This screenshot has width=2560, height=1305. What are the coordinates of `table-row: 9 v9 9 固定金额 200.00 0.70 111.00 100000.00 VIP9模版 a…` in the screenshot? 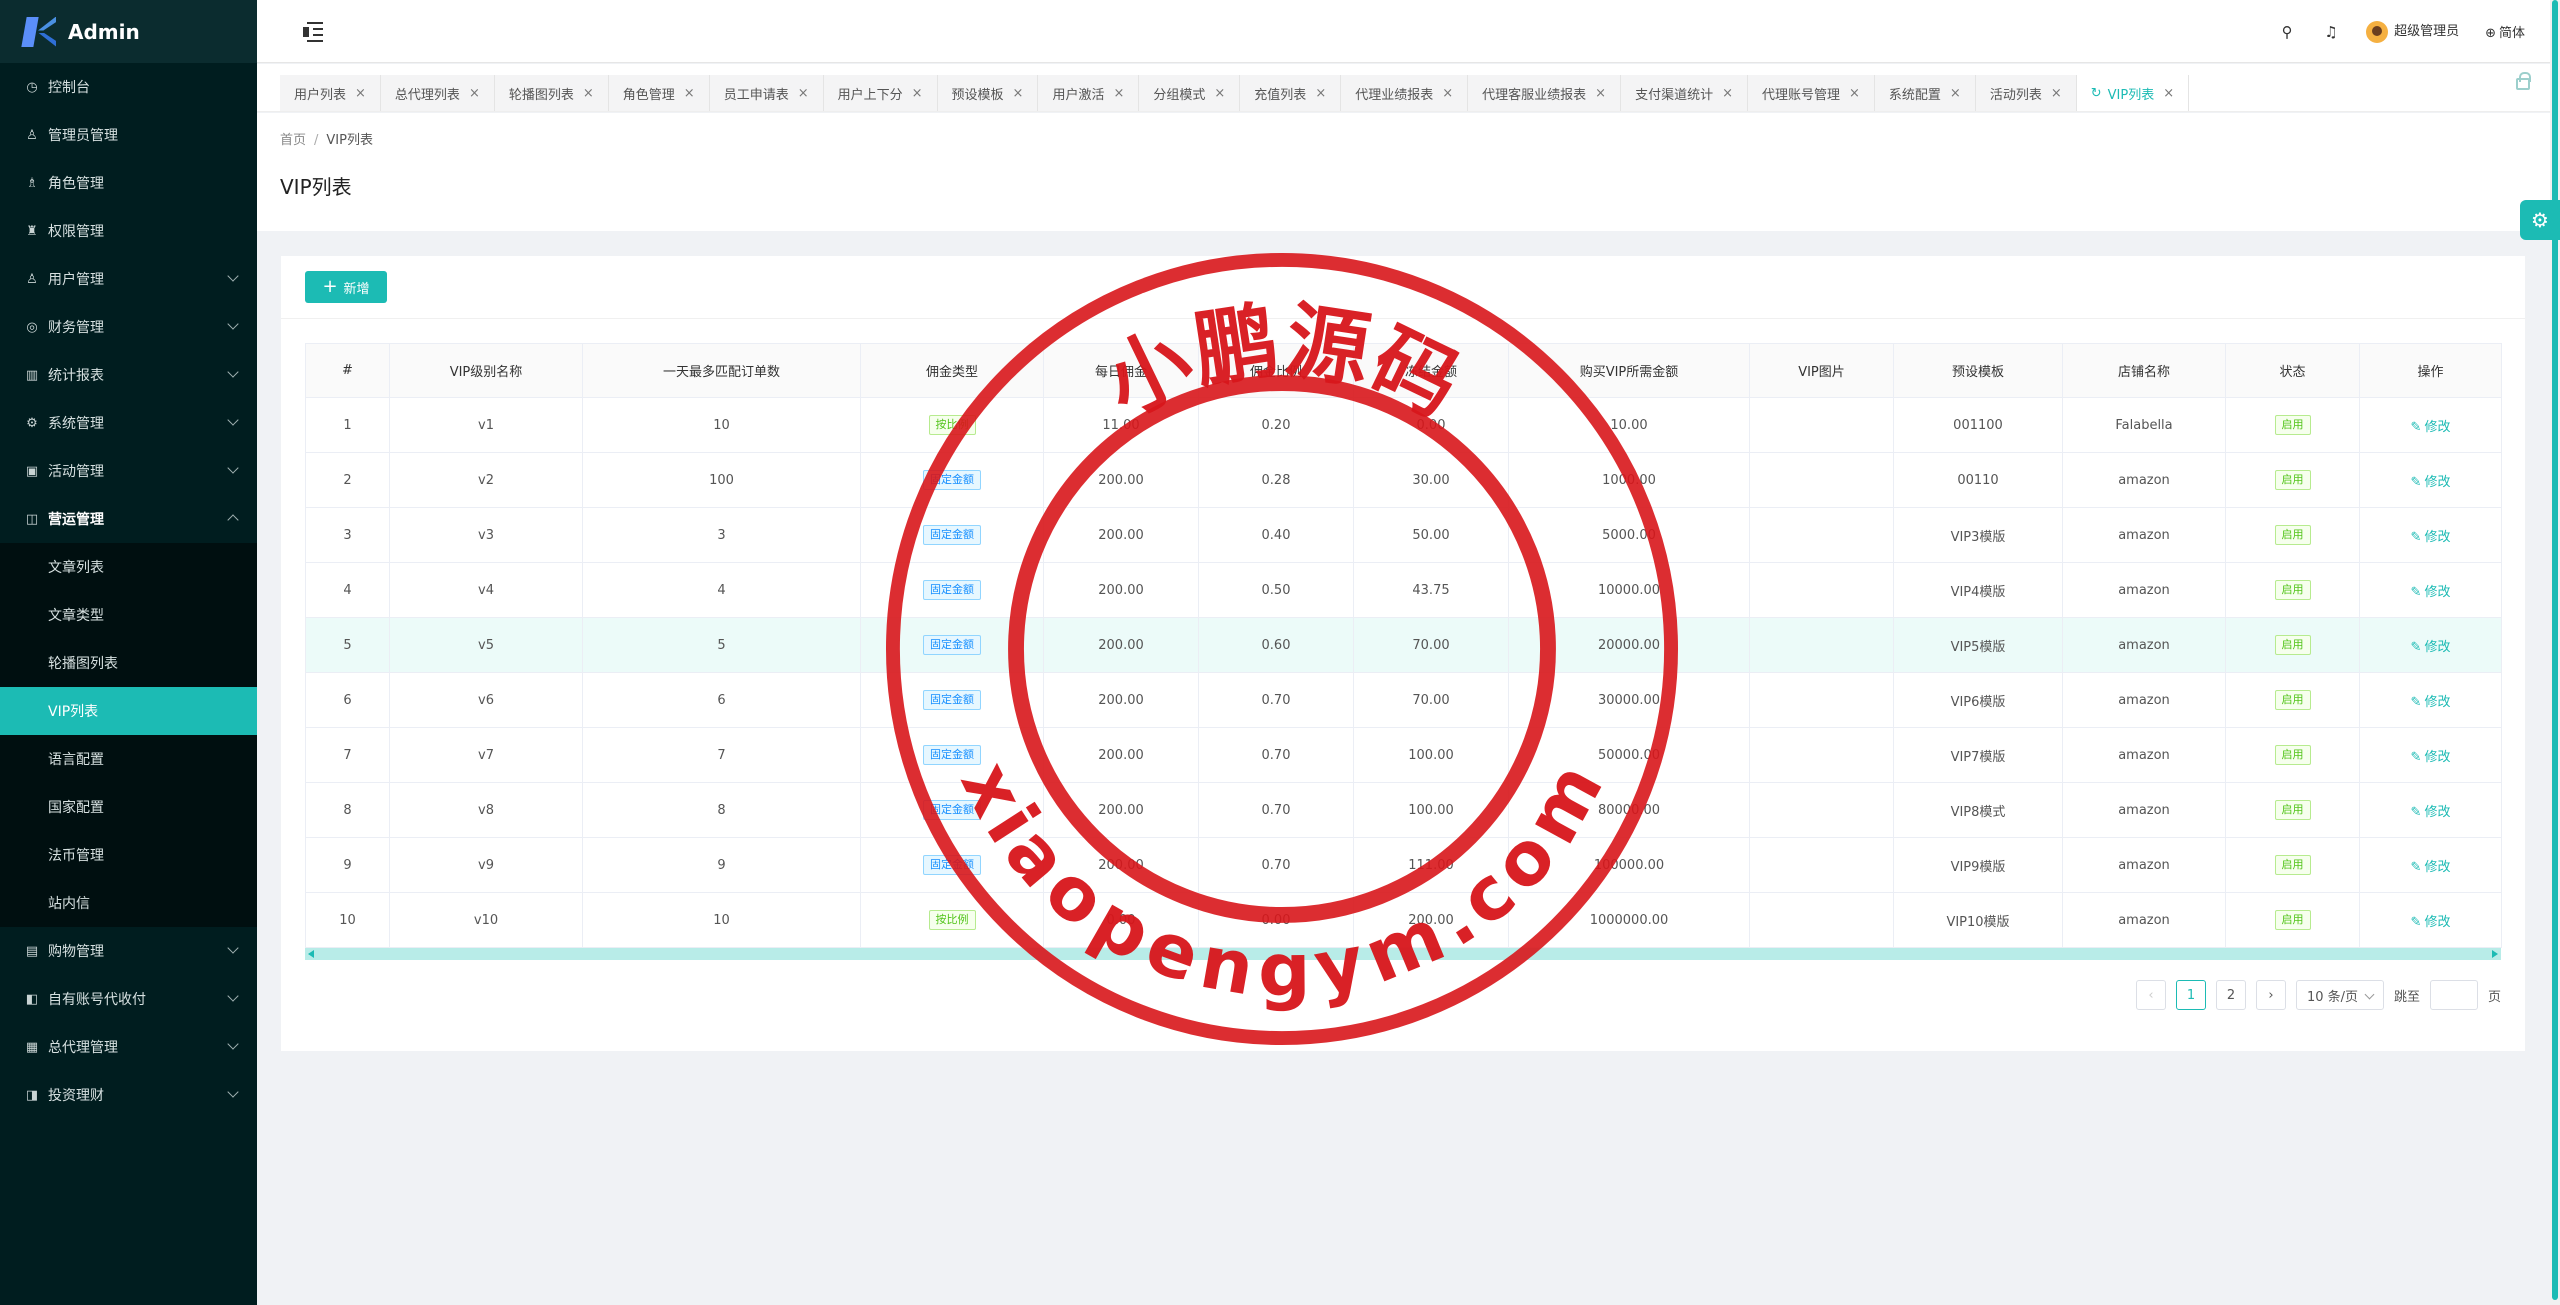 It's located at (1403, 865).